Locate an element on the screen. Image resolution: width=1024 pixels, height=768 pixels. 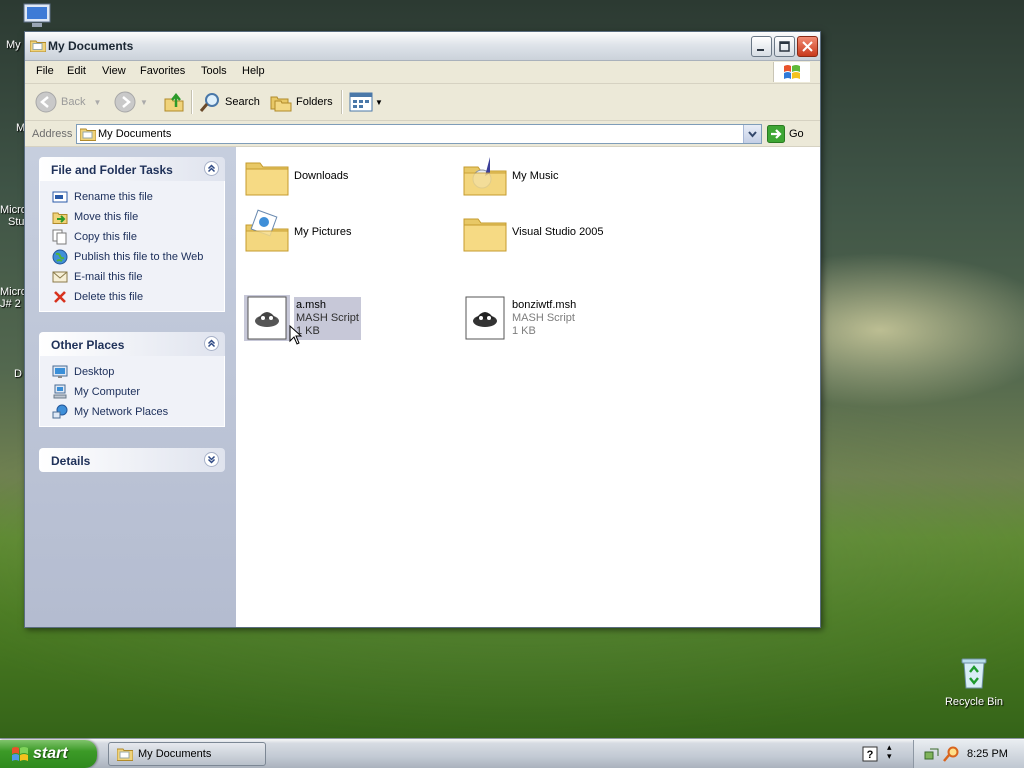
recycle-bin-label: Recycle Bin is located at coordinates (974, 702).